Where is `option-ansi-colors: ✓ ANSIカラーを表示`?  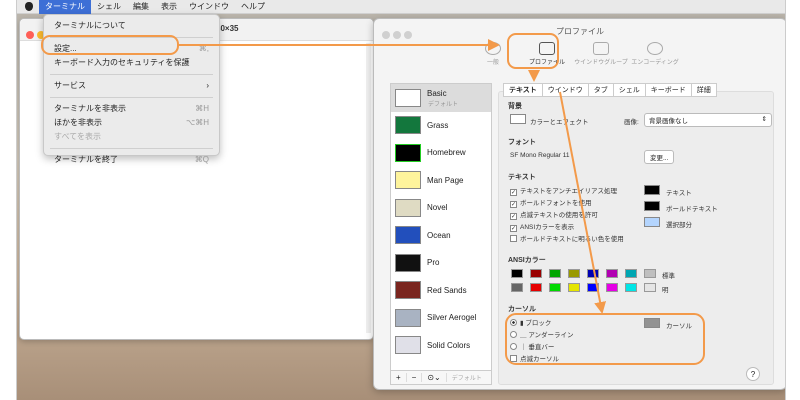
option-ansi-colors: ✓ ANSIカラーを表示 is located at coordinates (542, 226).